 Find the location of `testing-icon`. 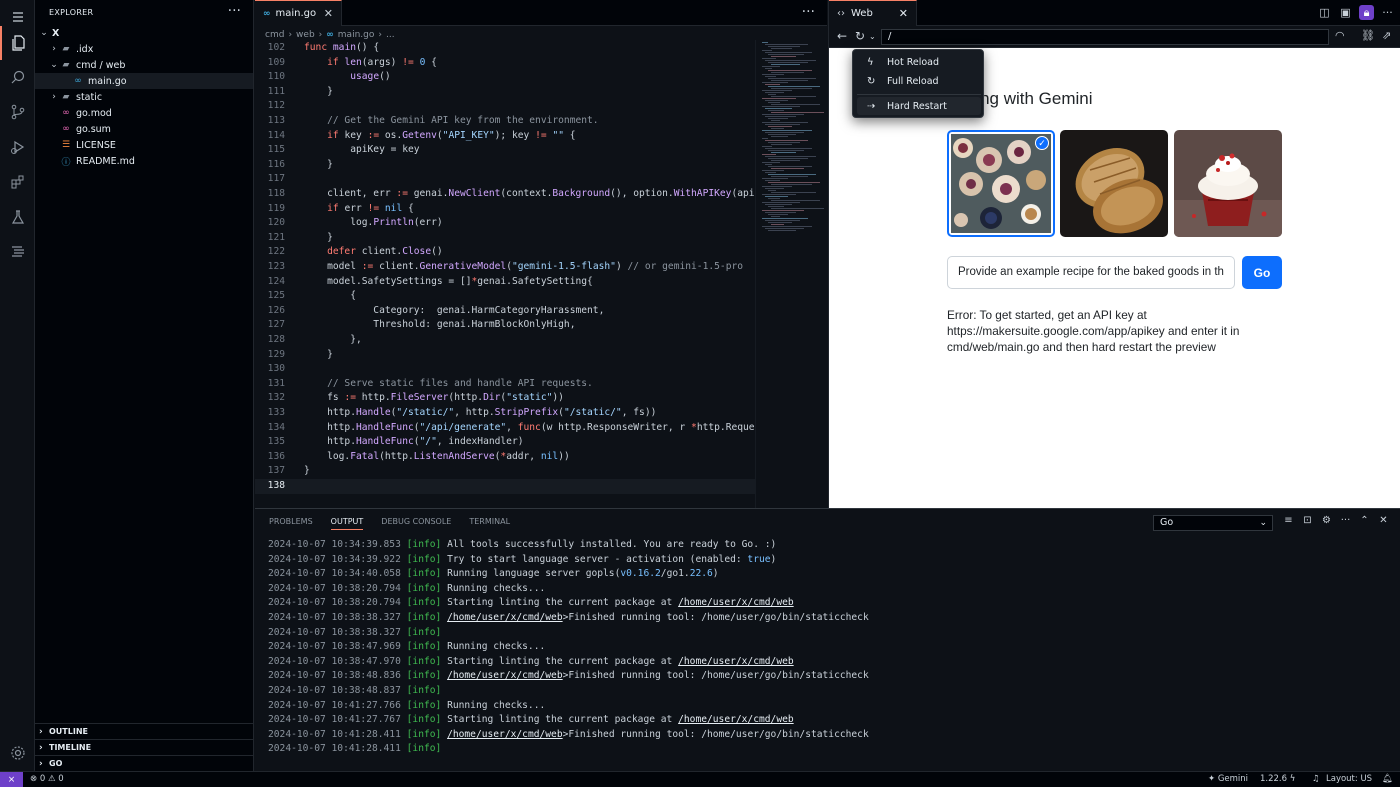

testing-icon is located at coordinates (17, 217).